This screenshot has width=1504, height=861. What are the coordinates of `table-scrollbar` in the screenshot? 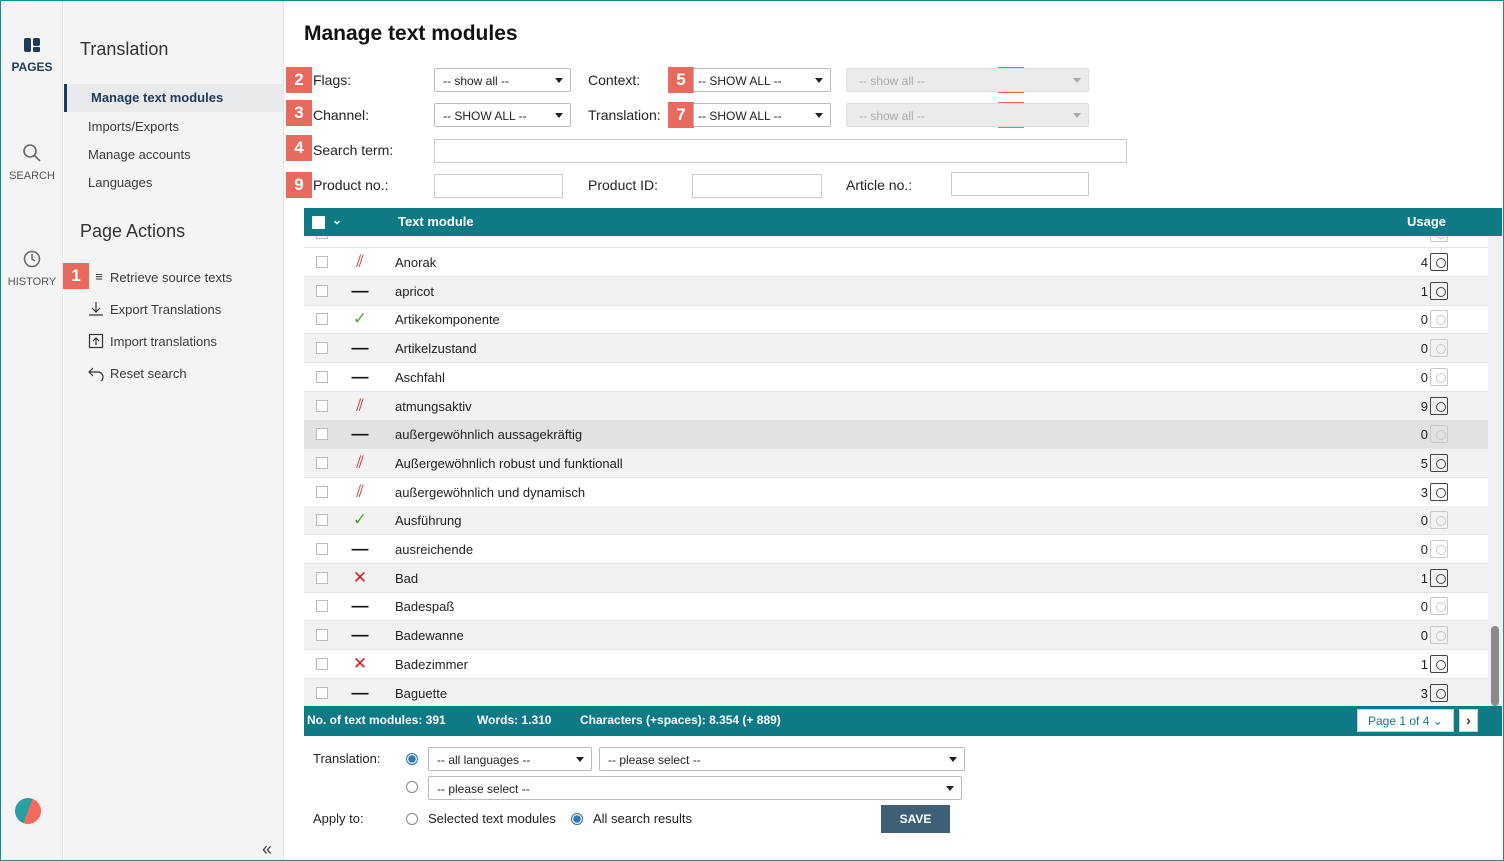 It's located at (1495, 471).